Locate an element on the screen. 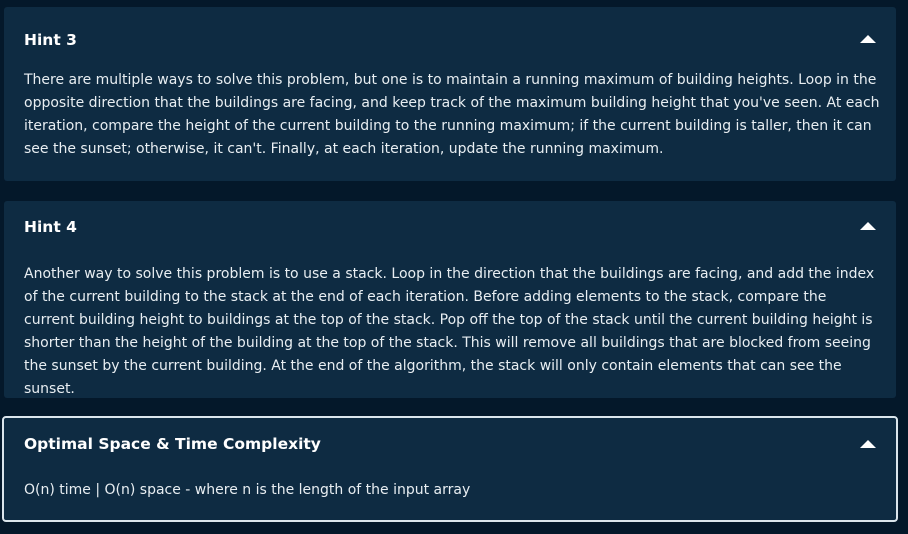  hint-4-collapse-button is located at coordinates (868, 226).